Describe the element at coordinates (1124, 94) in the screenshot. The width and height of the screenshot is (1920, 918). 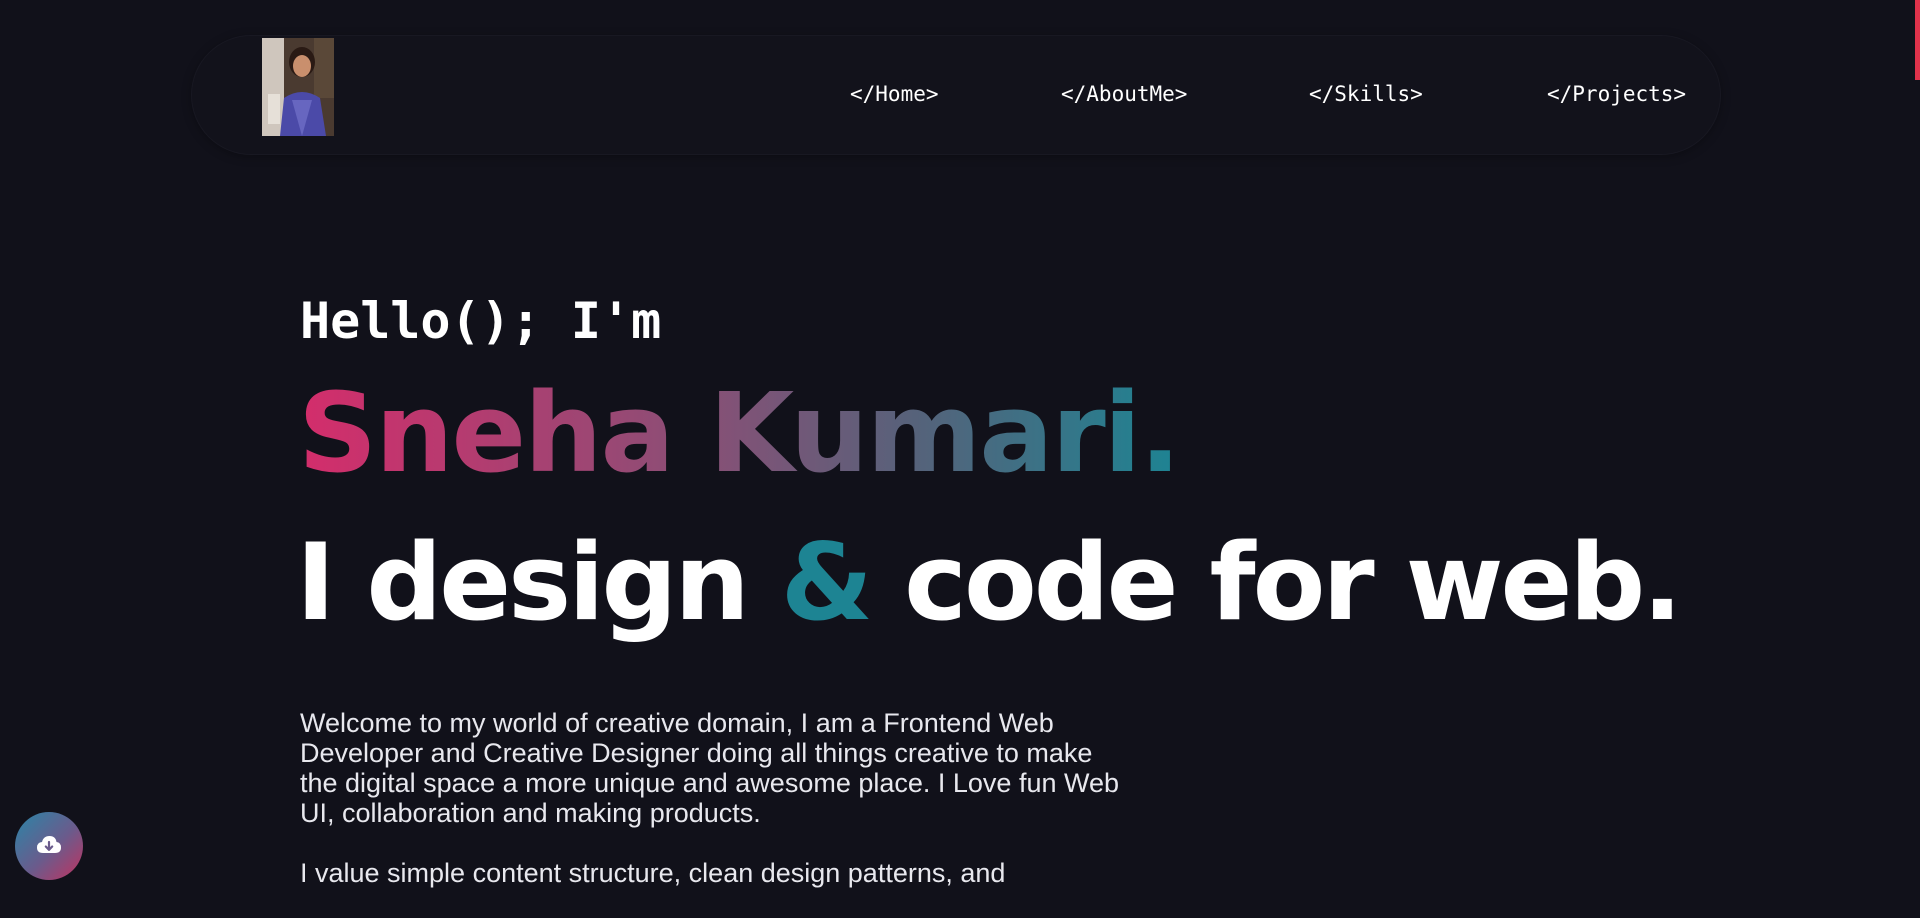
I see `nav-link-about-me: </AboutMe>` at that location.